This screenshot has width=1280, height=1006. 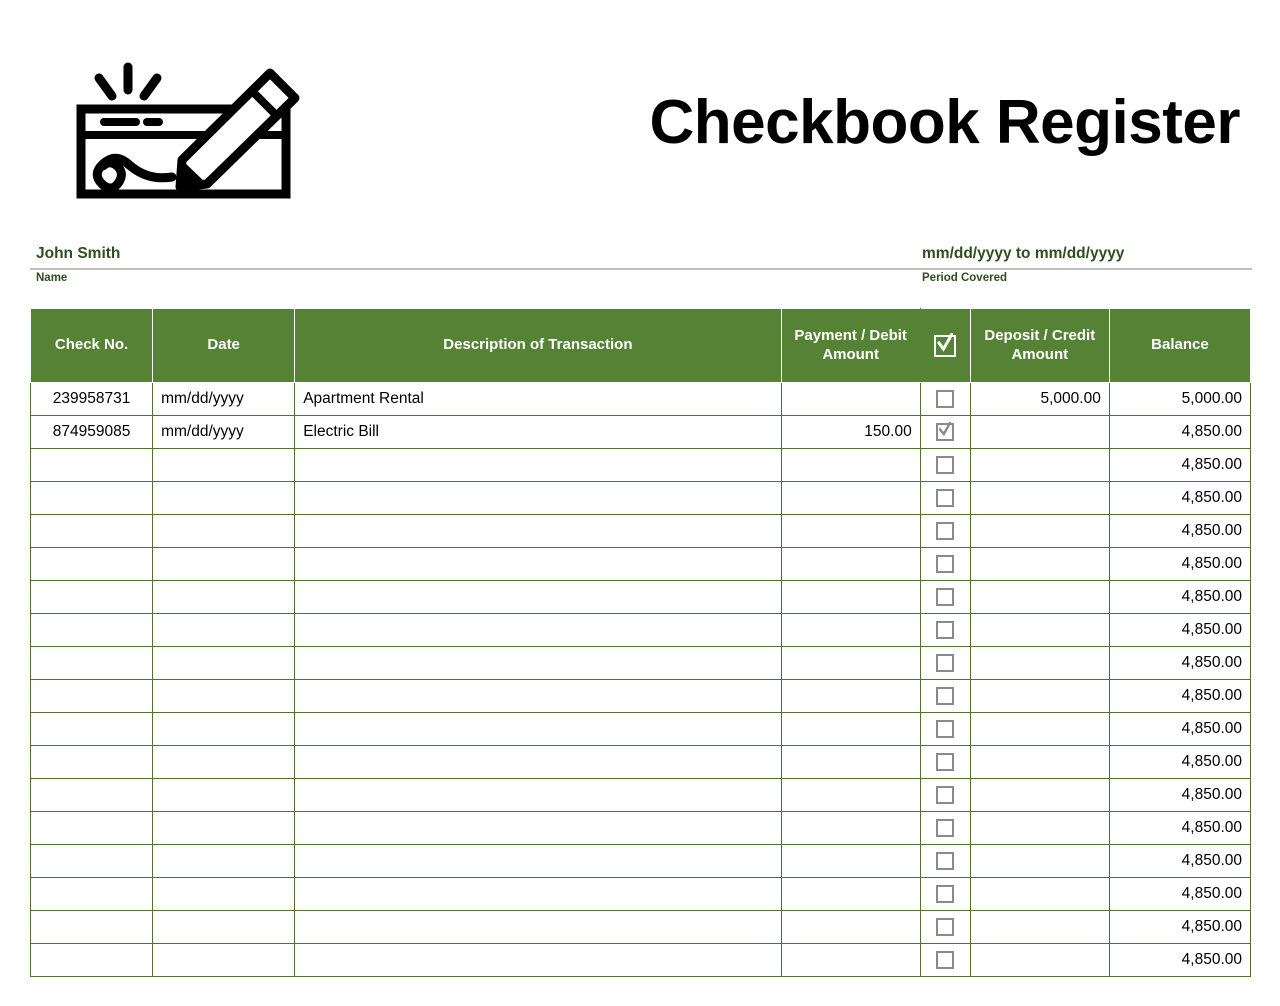 I want to click on column-header-payment: Payment / Debit Amount, so click(x=850, y=345).